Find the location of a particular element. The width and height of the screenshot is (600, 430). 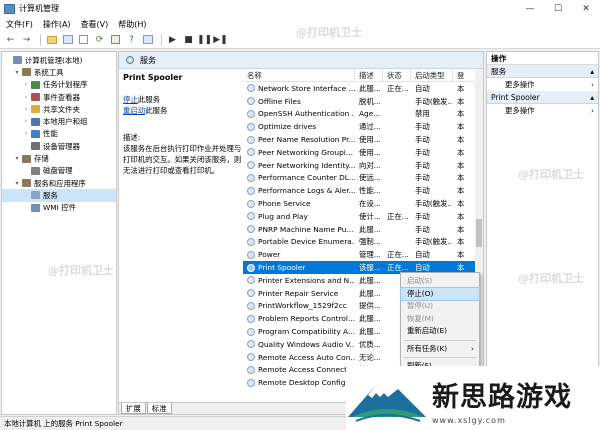

context-menu-item: 重新启动(E) is located at coordinates (440, 331).